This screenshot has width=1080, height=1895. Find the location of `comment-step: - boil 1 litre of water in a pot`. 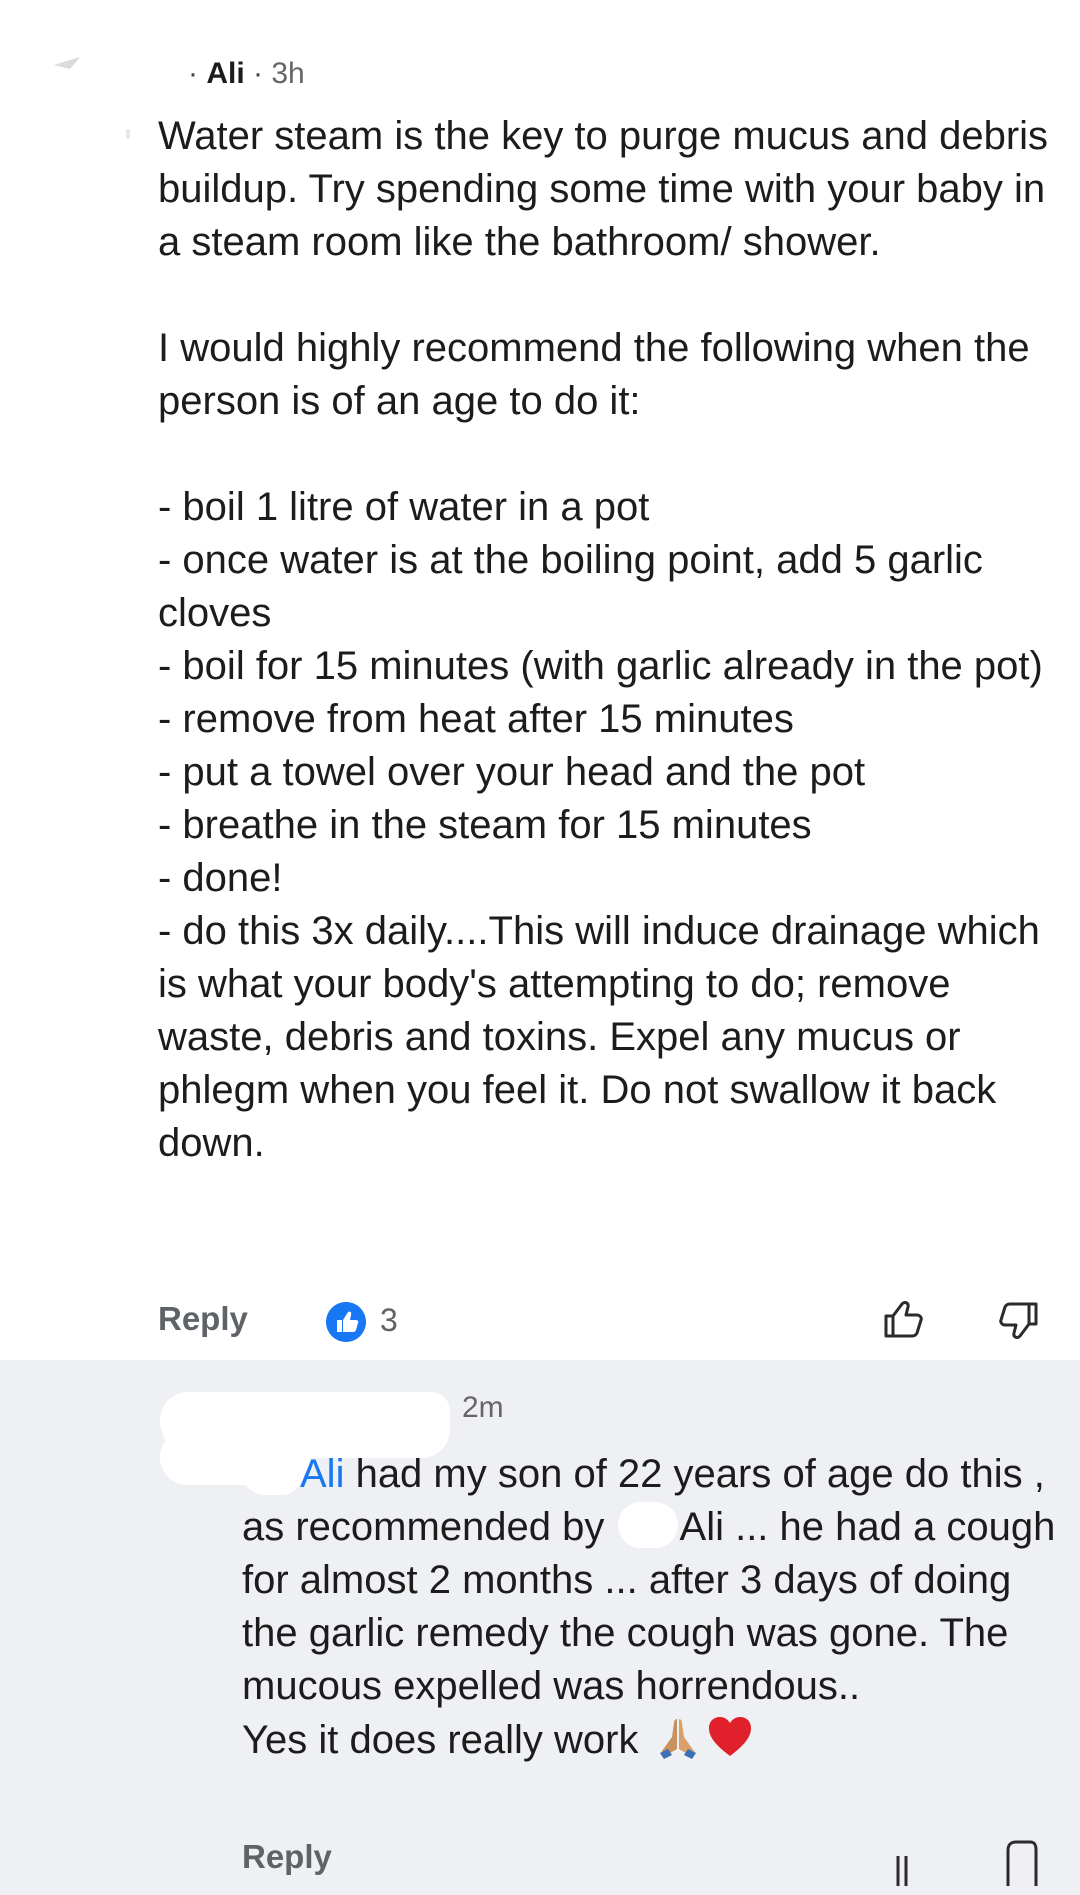

comment-step: - boil 1 litre of water in a pot is located at coordinates (404, 507).